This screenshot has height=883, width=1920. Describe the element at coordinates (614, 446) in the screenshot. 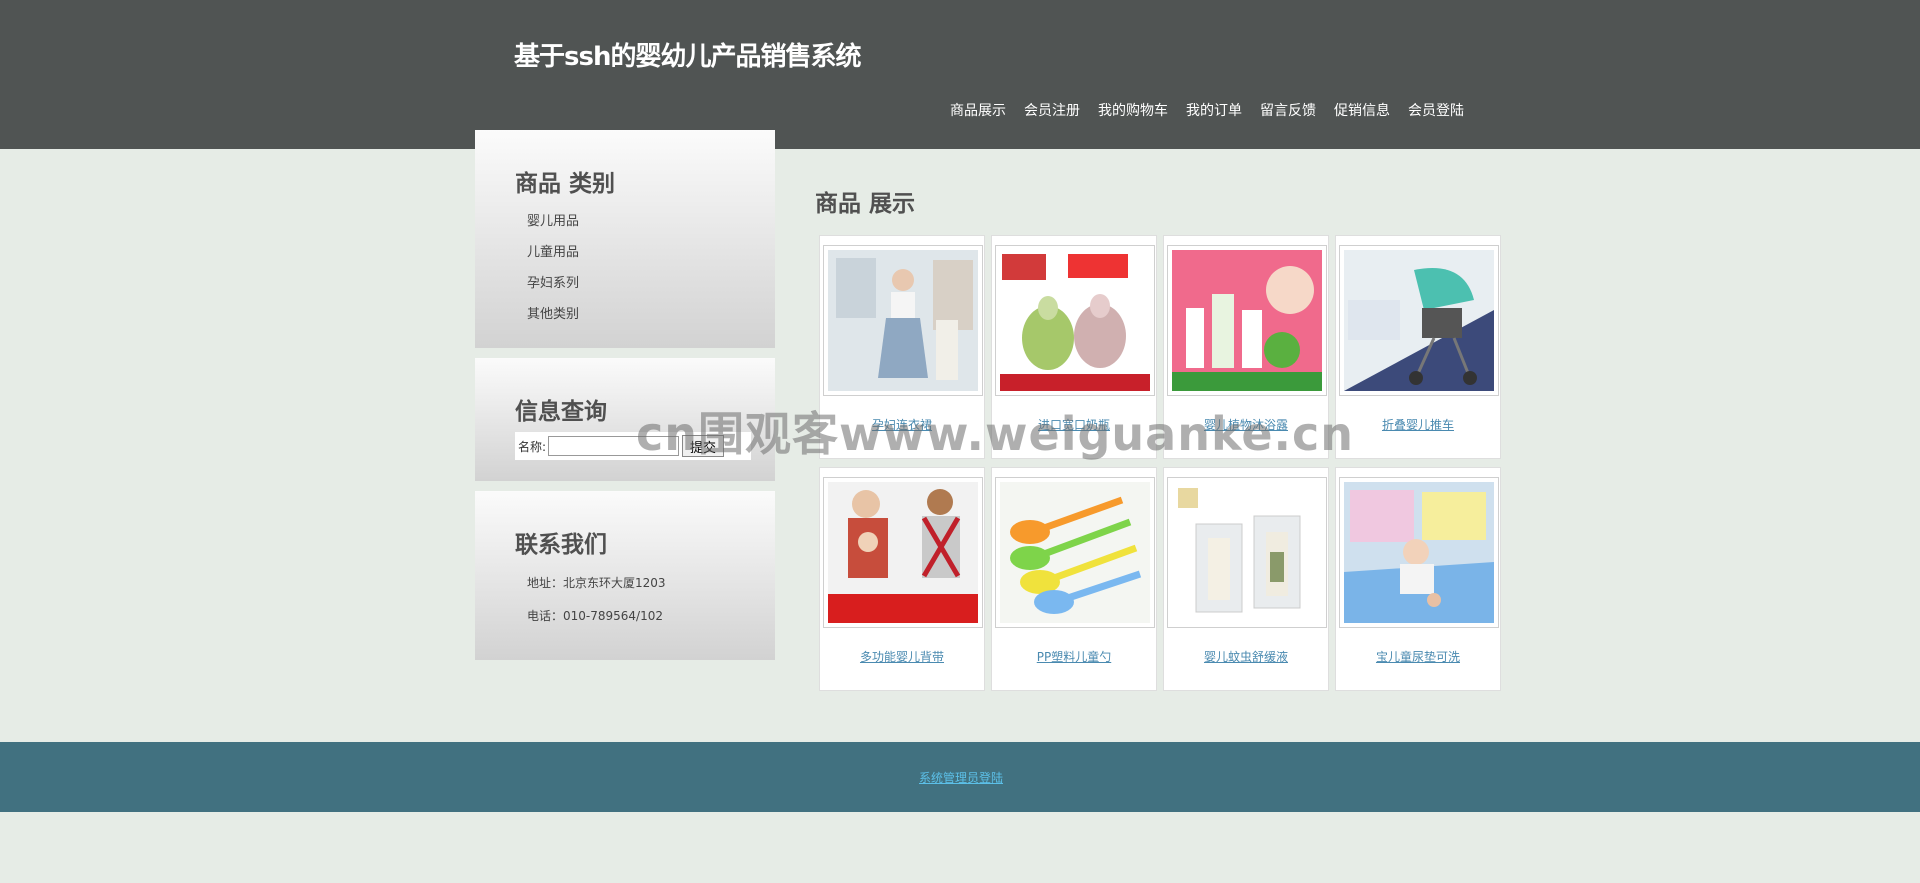

I see `search-input` at that location.